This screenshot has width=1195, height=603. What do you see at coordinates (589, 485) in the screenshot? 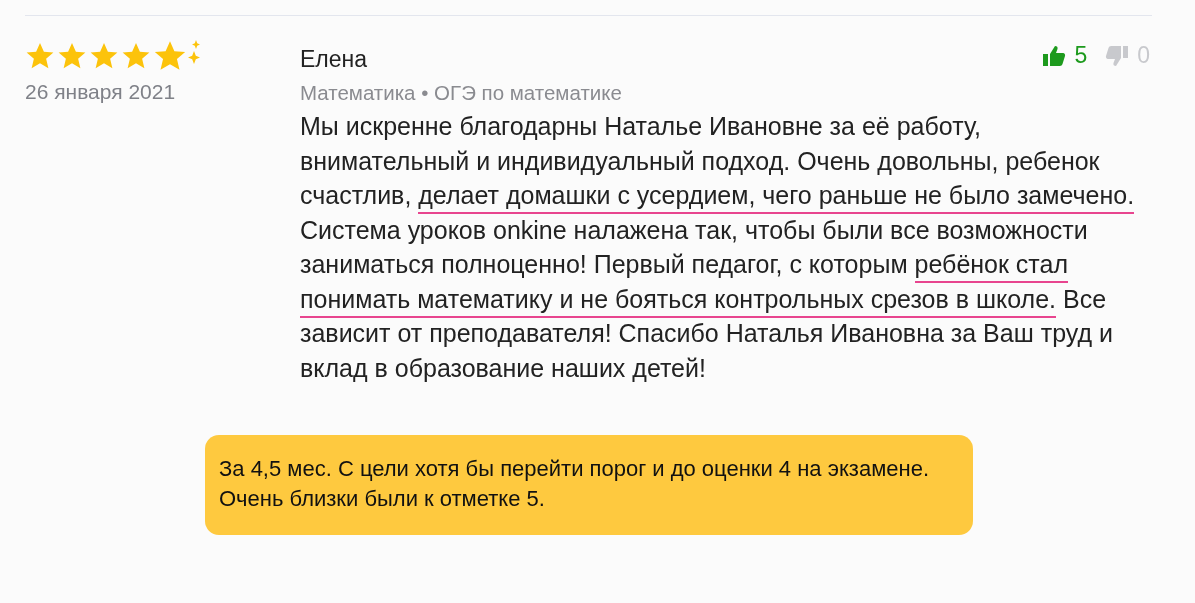
I see `callout-note: За 4,5 мес. С цели хотя бы перейти порог и до оценки 4 на экзамене. Очень близки были к отметке 5.` at bounding box center [589, 485].